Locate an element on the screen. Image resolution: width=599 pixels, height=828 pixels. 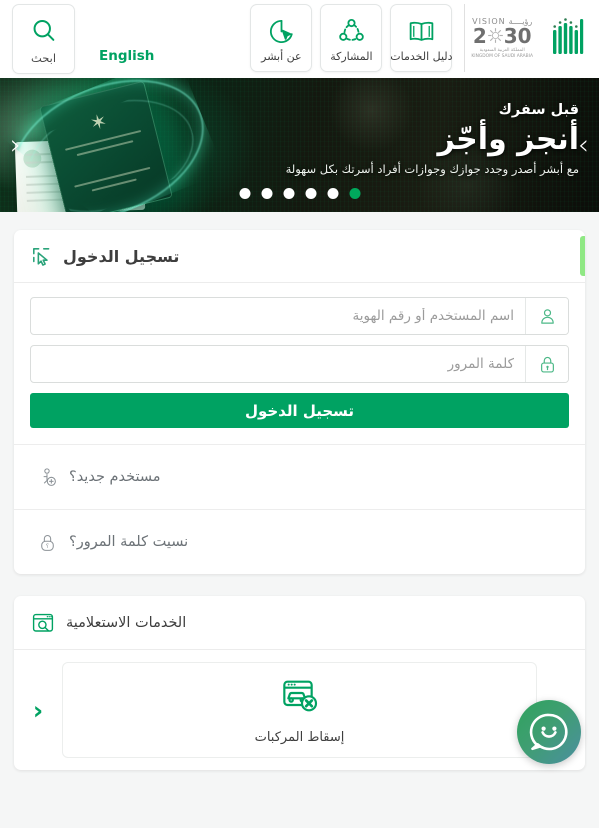
password-field-wrapper is located at coordinates (299, 364).